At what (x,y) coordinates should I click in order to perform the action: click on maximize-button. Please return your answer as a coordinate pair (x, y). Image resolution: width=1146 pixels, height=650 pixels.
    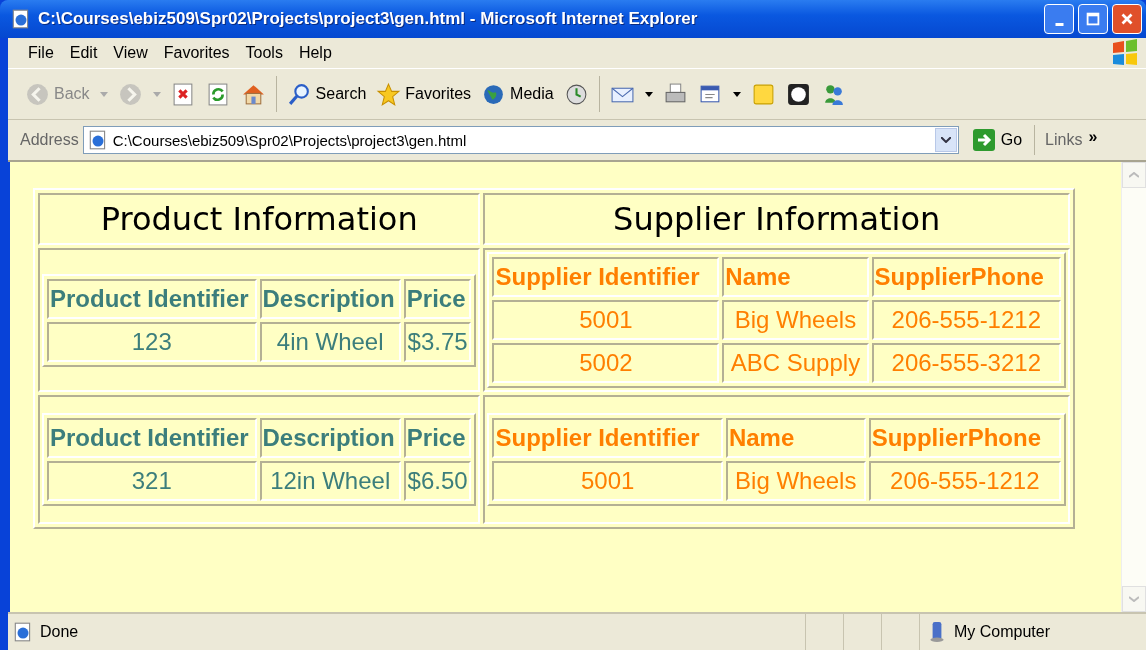
    Looking at the image, I should click on (1093, 19).